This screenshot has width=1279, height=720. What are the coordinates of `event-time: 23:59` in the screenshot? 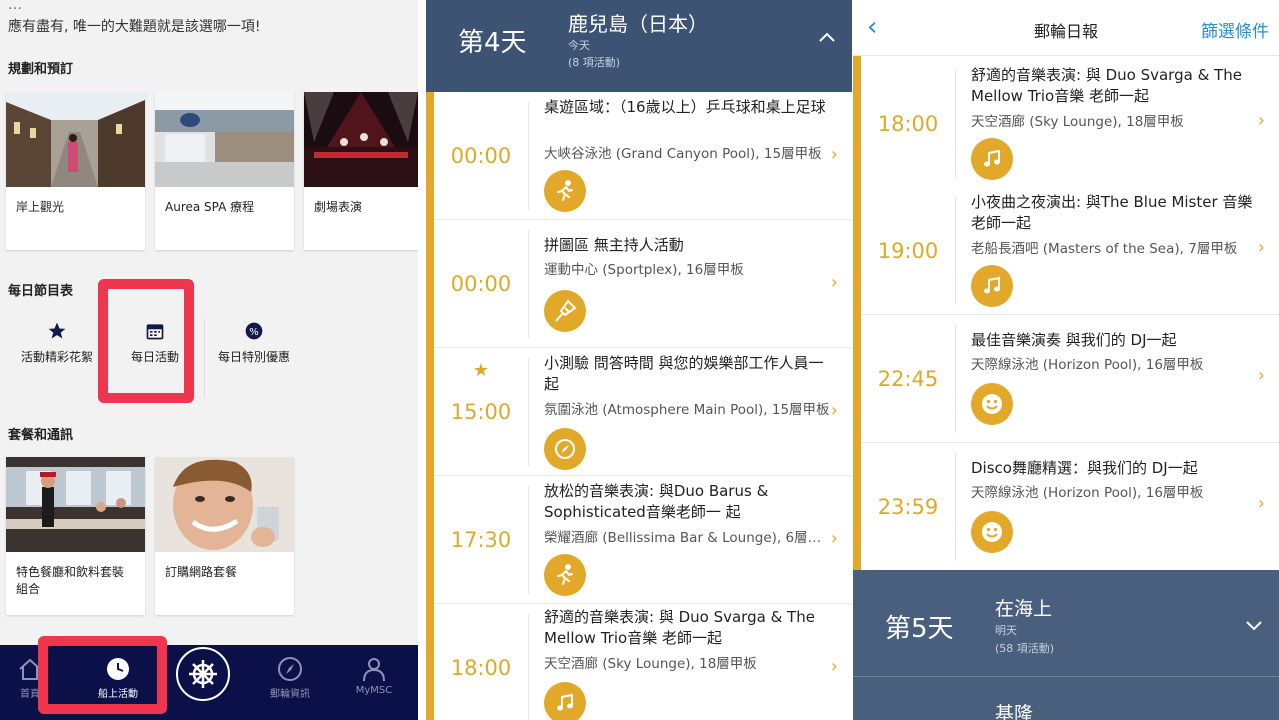 It's located at (908, 507).